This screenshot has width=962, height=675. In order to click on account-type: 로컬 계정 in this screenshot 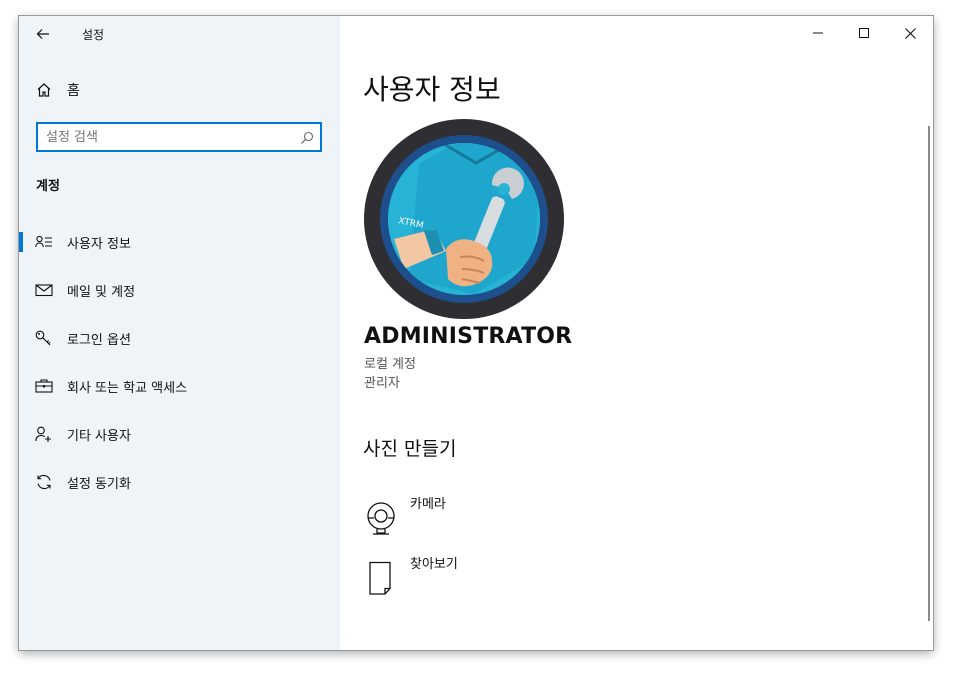, I will do `click(390, 364)`.